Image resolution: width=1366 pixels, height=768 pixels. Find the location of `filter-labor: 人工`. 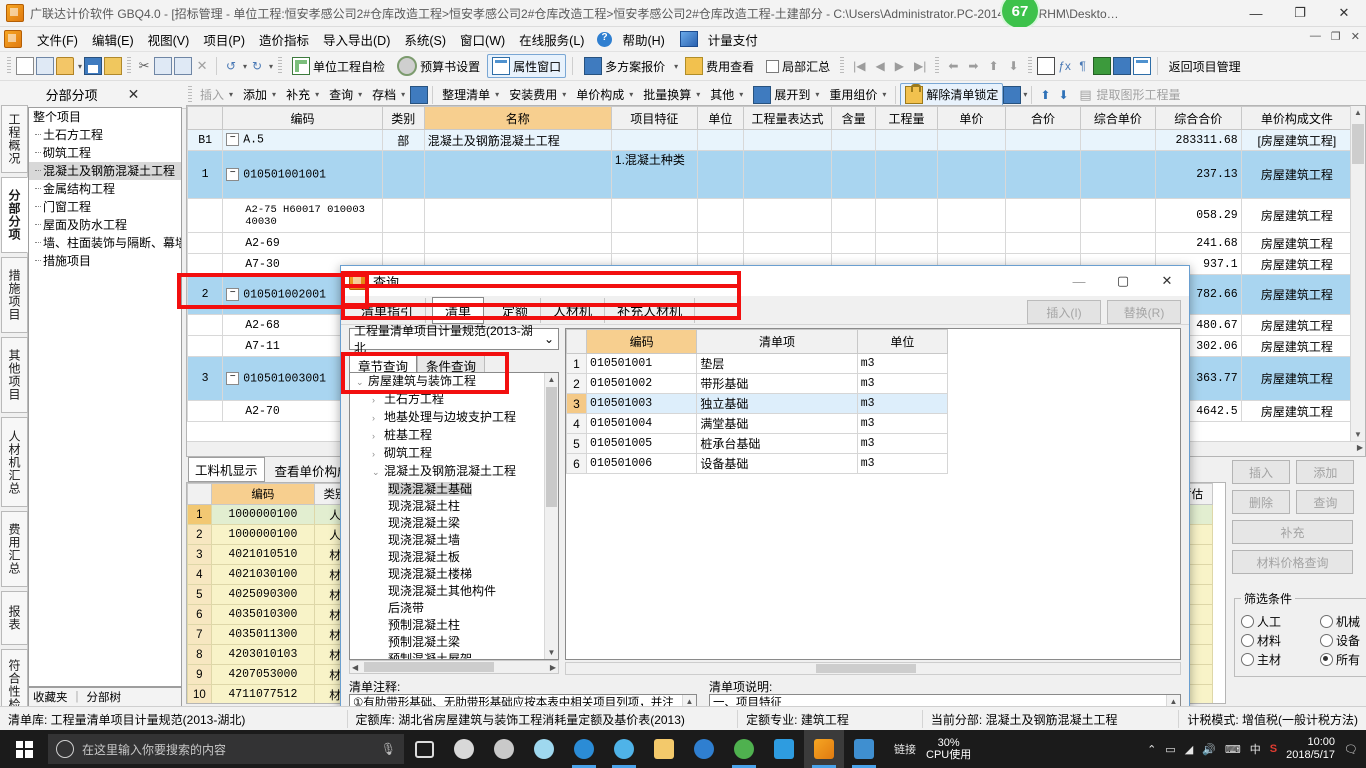

filter-labor: 人工 is located at coordinates (1261, 621).